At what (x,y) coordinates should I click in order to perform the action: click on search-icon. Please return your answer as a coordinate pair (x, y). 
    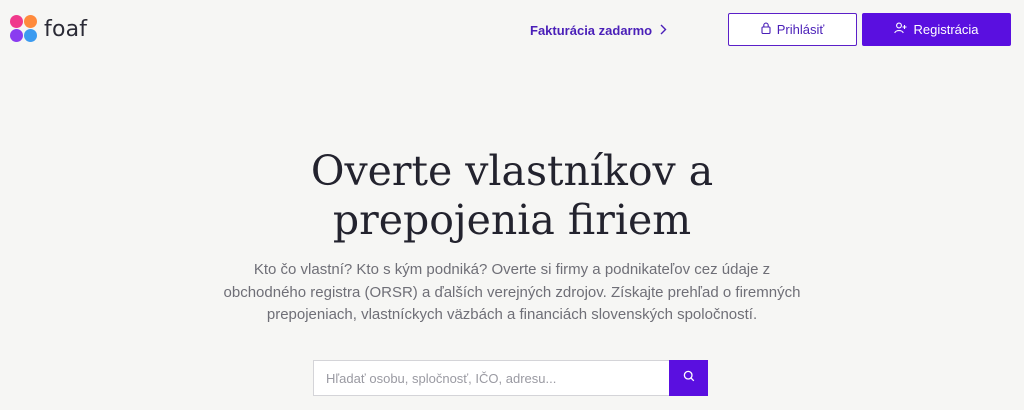
    Looking at the image, I should click on (689, 378).